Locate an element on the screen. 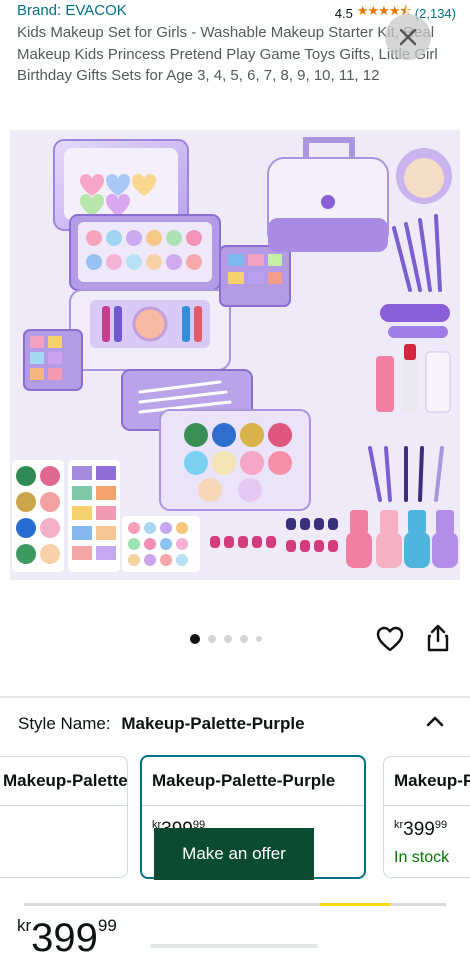  wishlist-button is located at coordinates (390, 639).